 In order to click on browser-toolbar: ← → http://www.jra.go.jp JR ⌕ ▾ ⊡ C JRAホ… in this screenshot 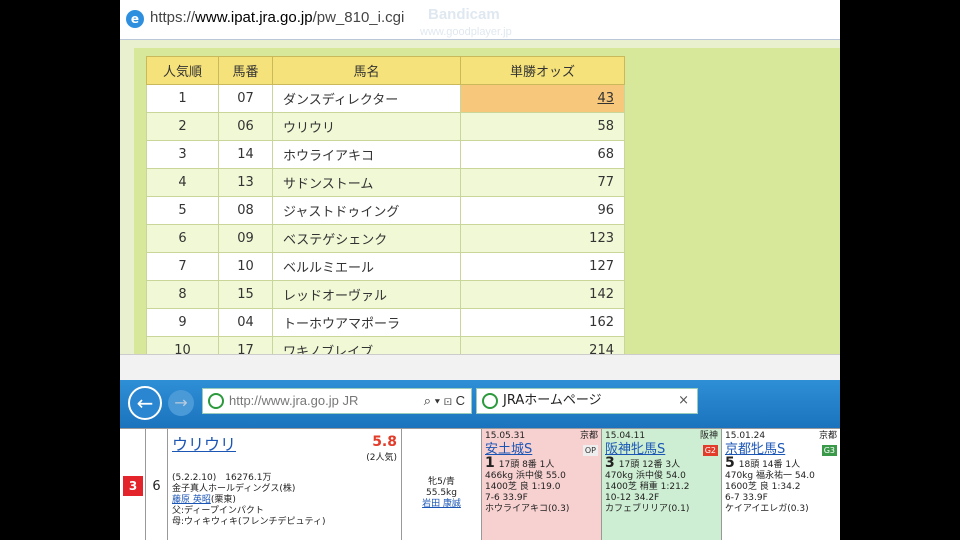, I will do `click(480, 404)`.